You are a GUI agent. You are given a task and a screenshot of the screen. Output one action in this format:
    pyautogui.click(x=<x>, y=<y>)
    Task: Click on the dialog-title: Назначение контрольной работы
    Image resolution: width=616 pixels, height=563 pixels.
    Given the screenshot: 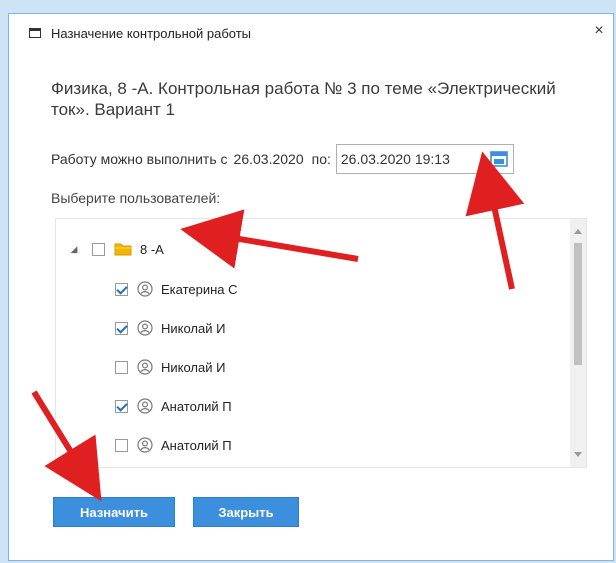 What is the action you would take?
    pyautogui.click(x=151, y=33)
    